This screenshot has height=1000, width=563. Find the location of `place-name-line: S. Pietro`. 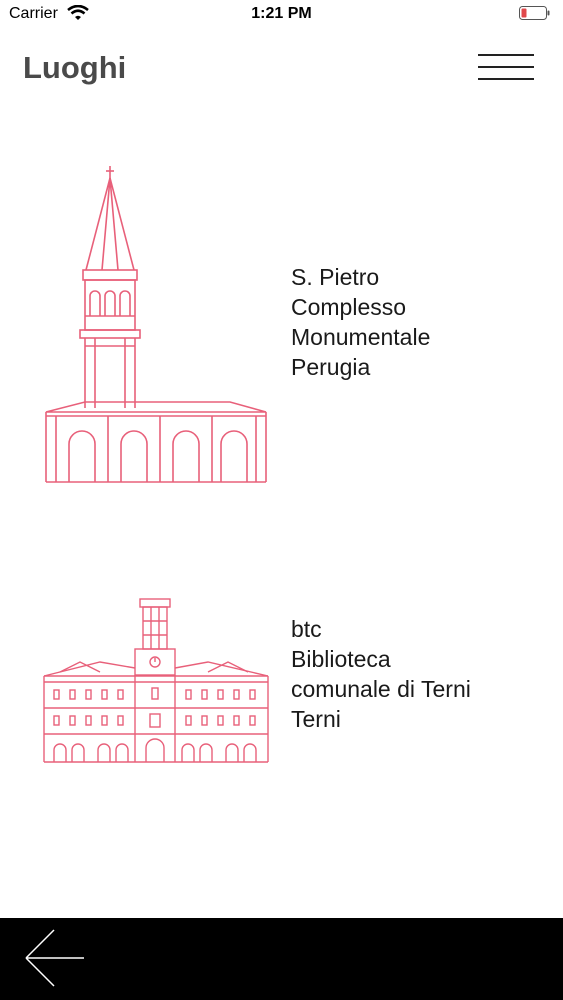

place-name-line: S. Pietro is located at coordinates (335, 277).